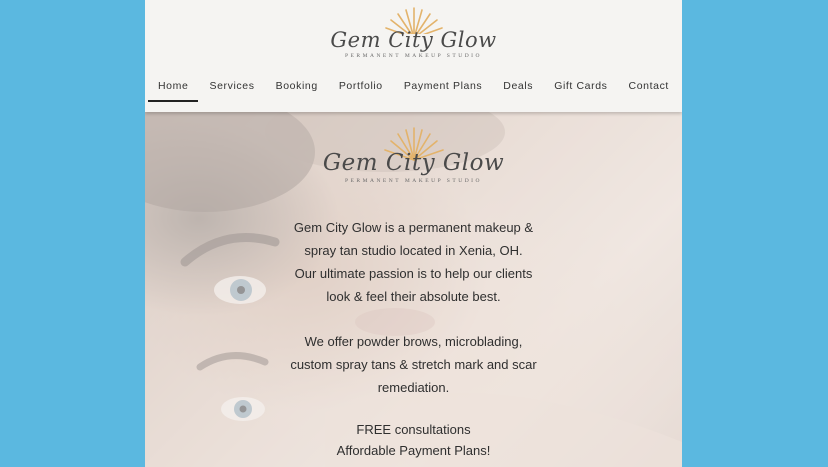  What do you see at coordinates (413, 227) in the screenshot?
I see `hero-intro-line: Gem City Glow is a permanent makeup &` at bounding box center [413, 227].